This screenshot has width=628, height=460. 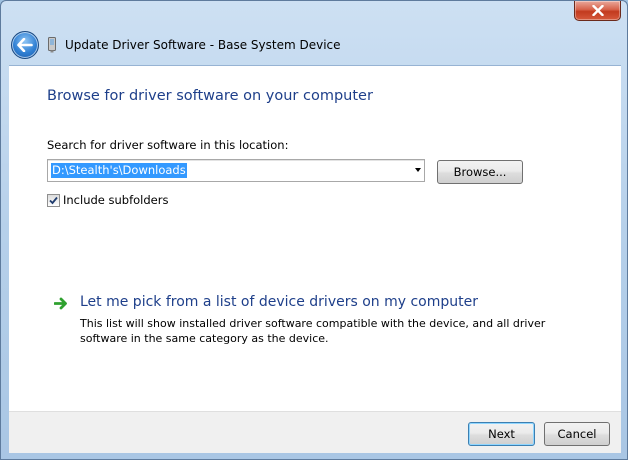 I want to click on next-button: Next, so click(x=501, y=434).